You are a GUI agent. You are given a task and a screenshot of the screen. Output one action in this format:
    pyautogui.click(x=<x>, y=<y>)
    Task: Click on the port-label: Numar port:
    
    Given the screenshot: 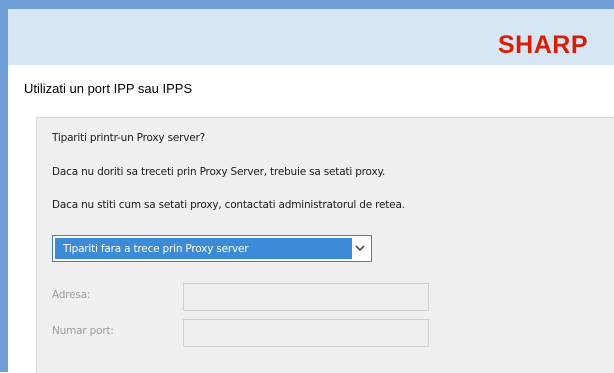 What is the action you would take?
    pyautogui.click(x=83, y=331)
    